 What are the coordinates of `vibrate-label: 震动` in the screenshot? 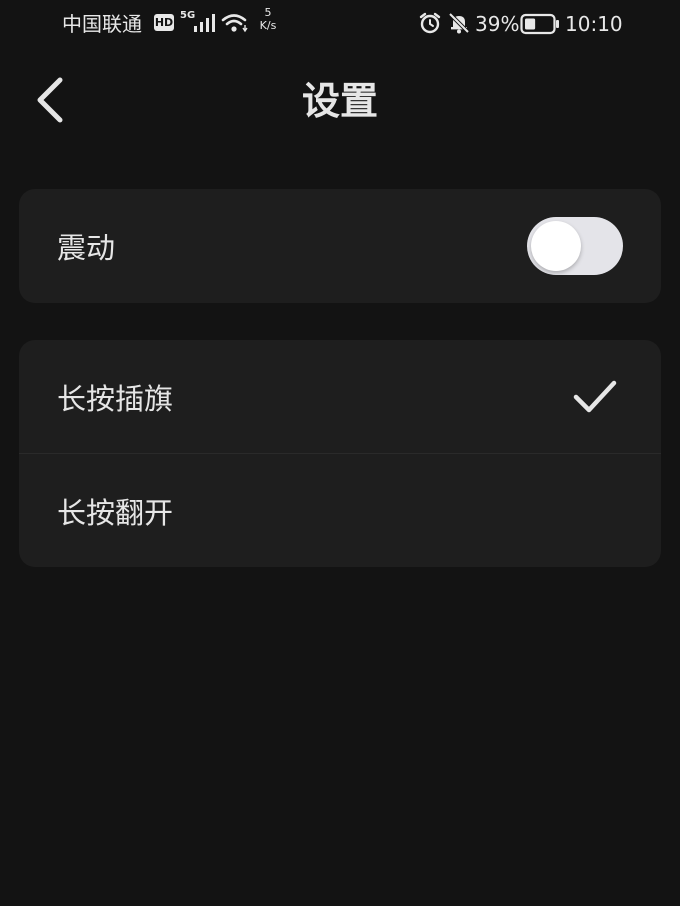 It's located at (86, 247).